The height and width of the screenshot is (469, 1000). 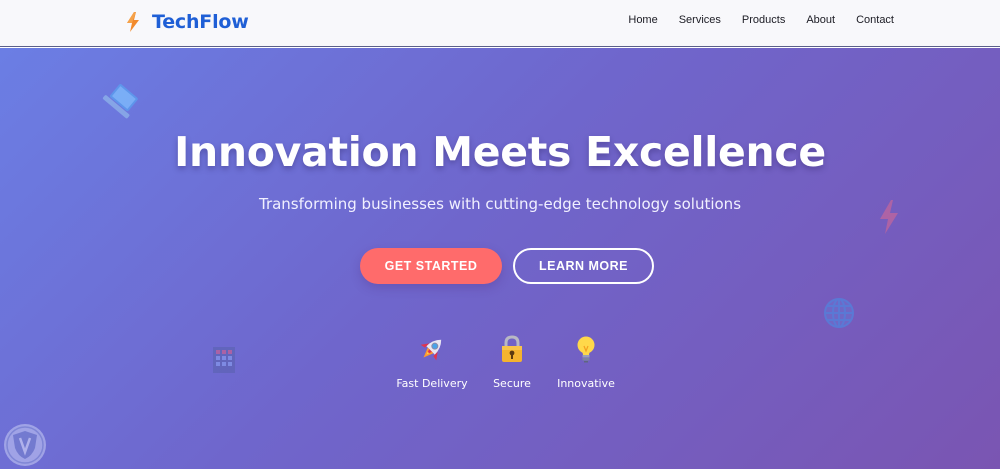 I want to click on nav-link-about: About, so click(x=820, y=20).